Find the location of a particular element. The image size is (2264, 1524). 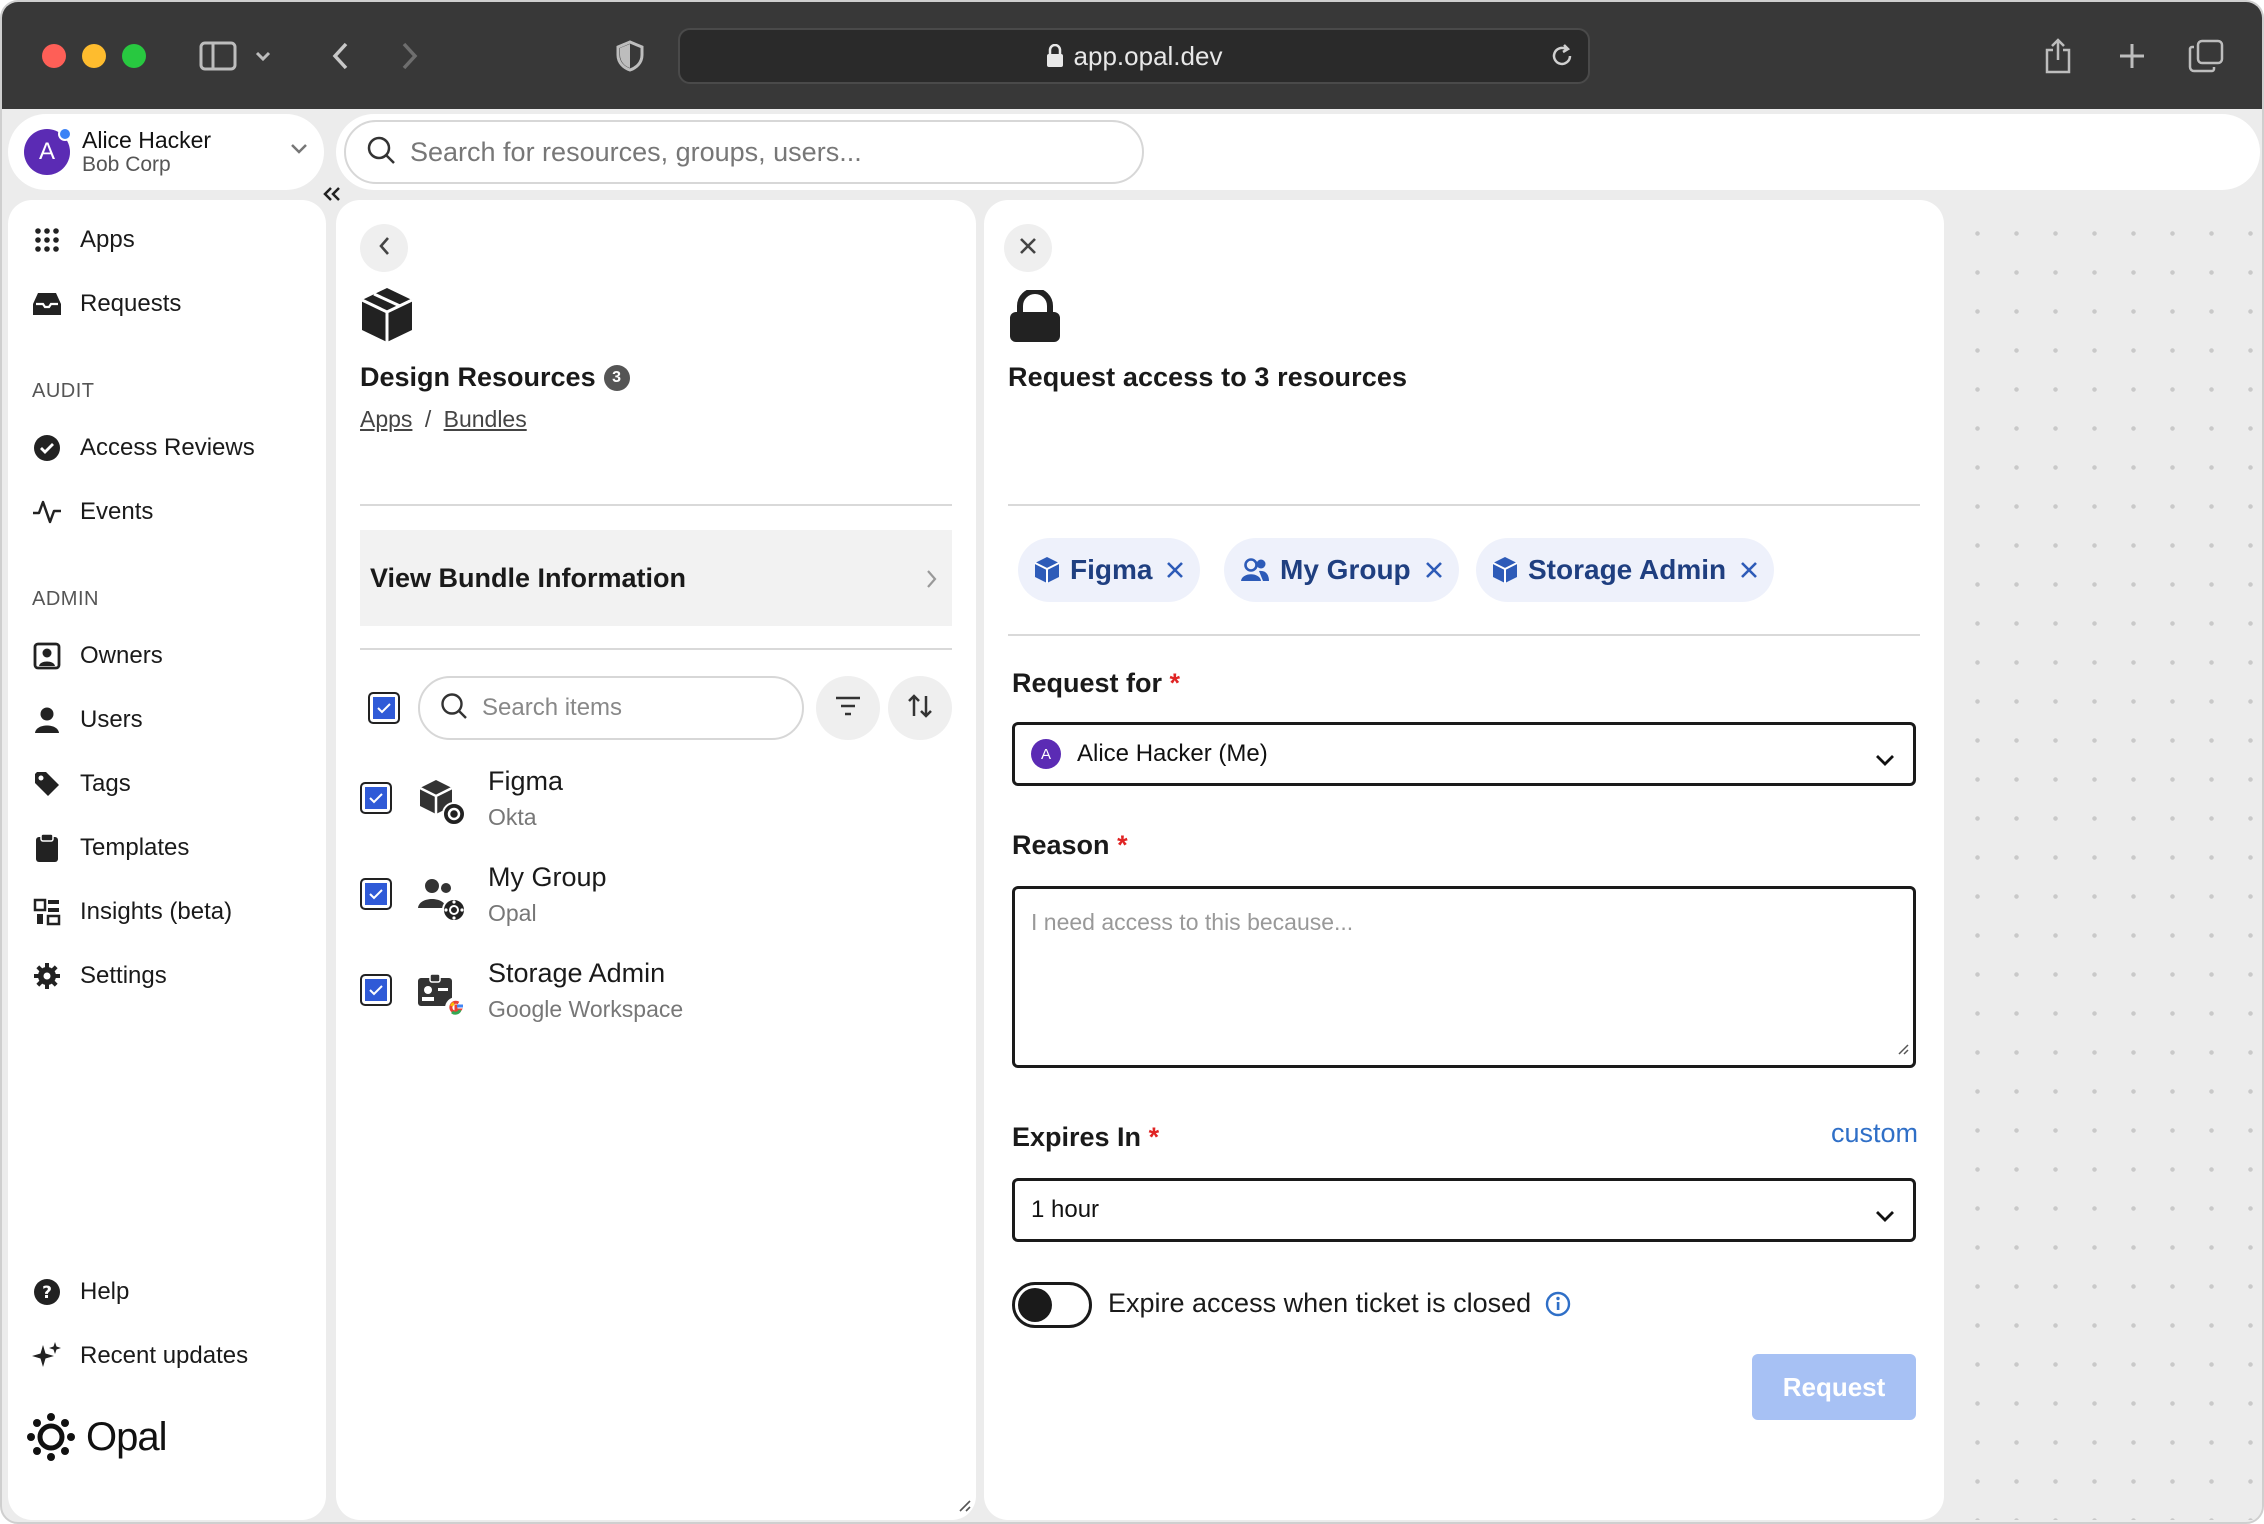

item-search-input: Search items is located at coordinates (611, 708).